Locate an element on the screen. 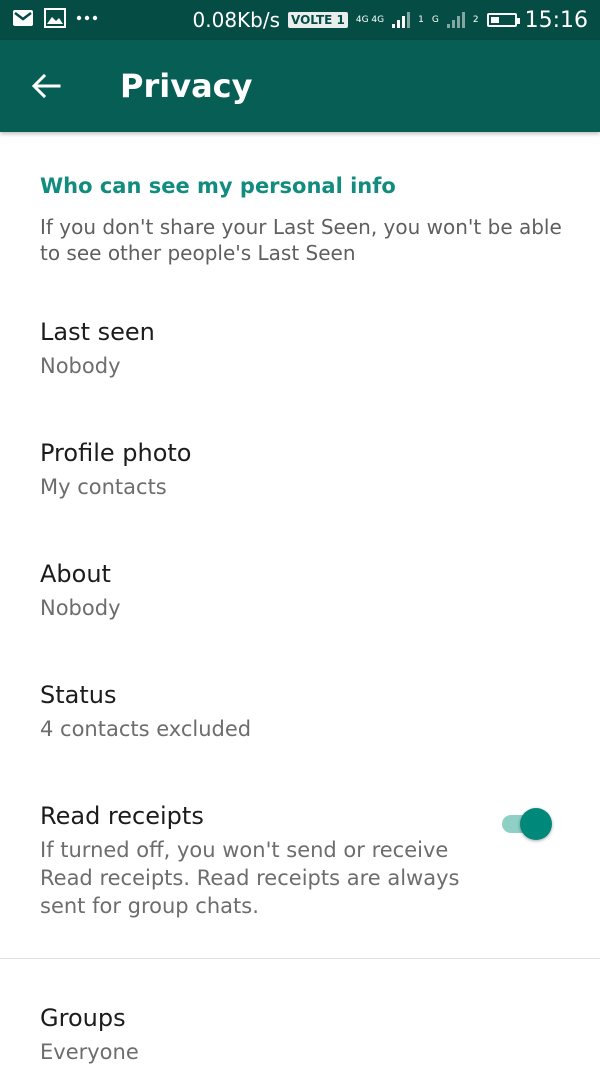  section-divider is located at coordinates (300, 958).